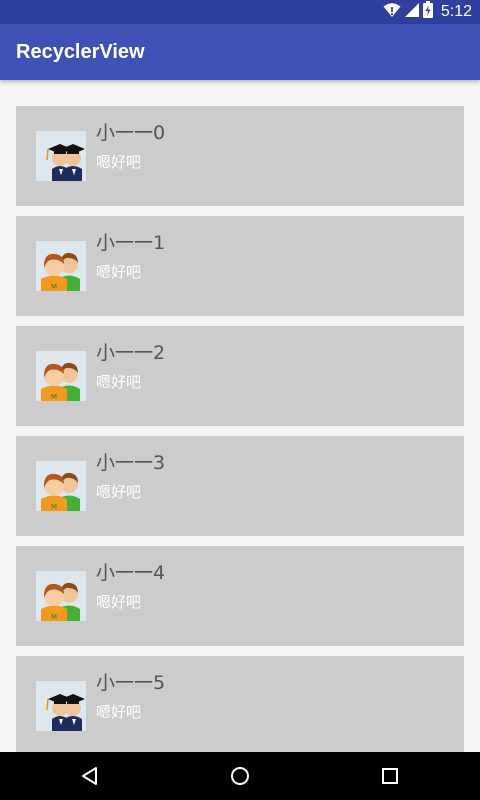  I want to click on wifi-icon, so click(392, 12).